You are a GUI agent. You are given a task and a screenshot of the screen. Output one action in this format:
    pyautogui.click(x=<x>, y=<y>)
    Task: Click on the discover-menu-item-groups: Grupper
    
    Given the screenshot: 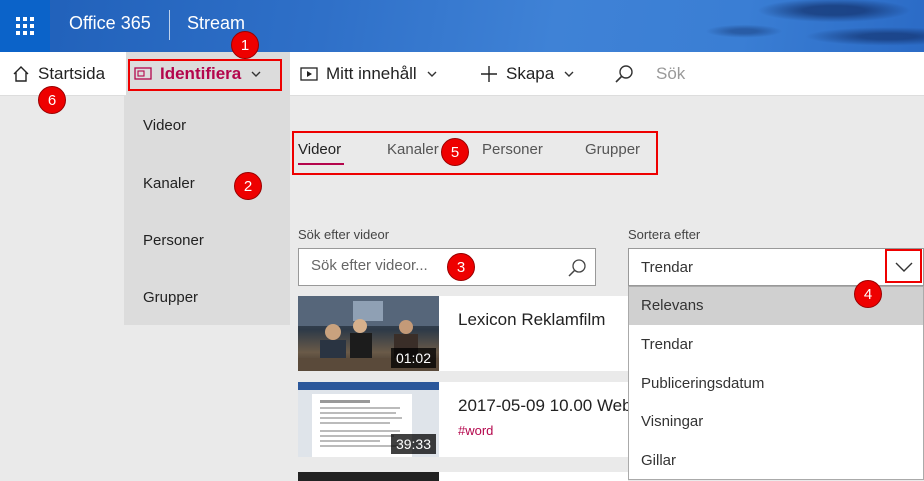 What is the action you would take?
    pyautogui.click(x=170, y=297)
    